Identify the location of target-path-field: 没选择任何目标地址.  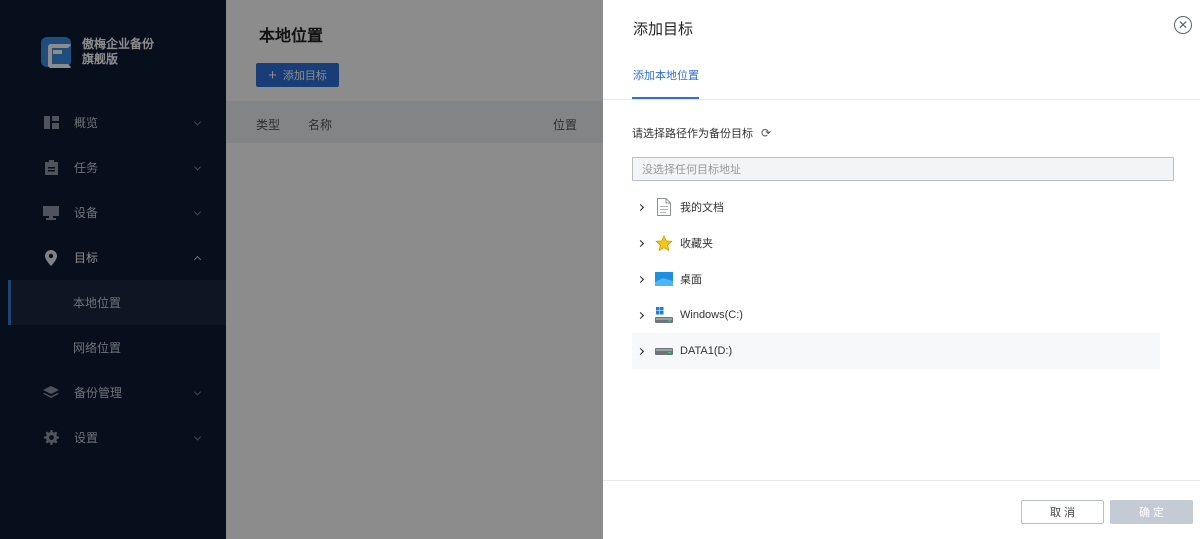
(903, 169).